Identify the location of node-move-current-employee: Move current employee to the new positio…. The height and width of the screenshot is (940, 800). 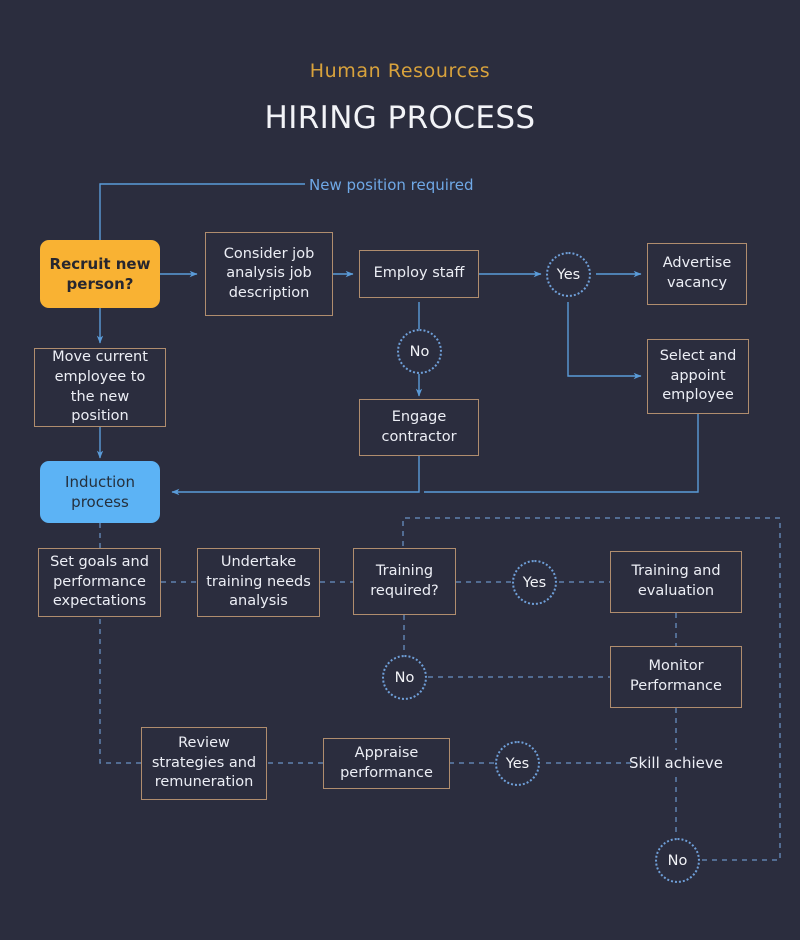
(100, 387).